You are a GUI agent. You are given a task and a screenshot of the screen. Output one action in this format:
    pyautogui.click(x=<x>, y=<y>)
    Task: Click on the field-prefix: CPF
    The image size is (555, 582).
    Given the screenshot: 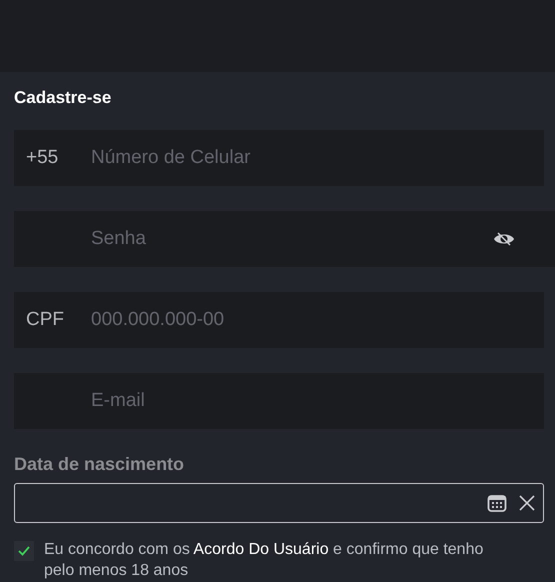 What is the action you would take?
    pyautogui.click(x=45, y=320)
    